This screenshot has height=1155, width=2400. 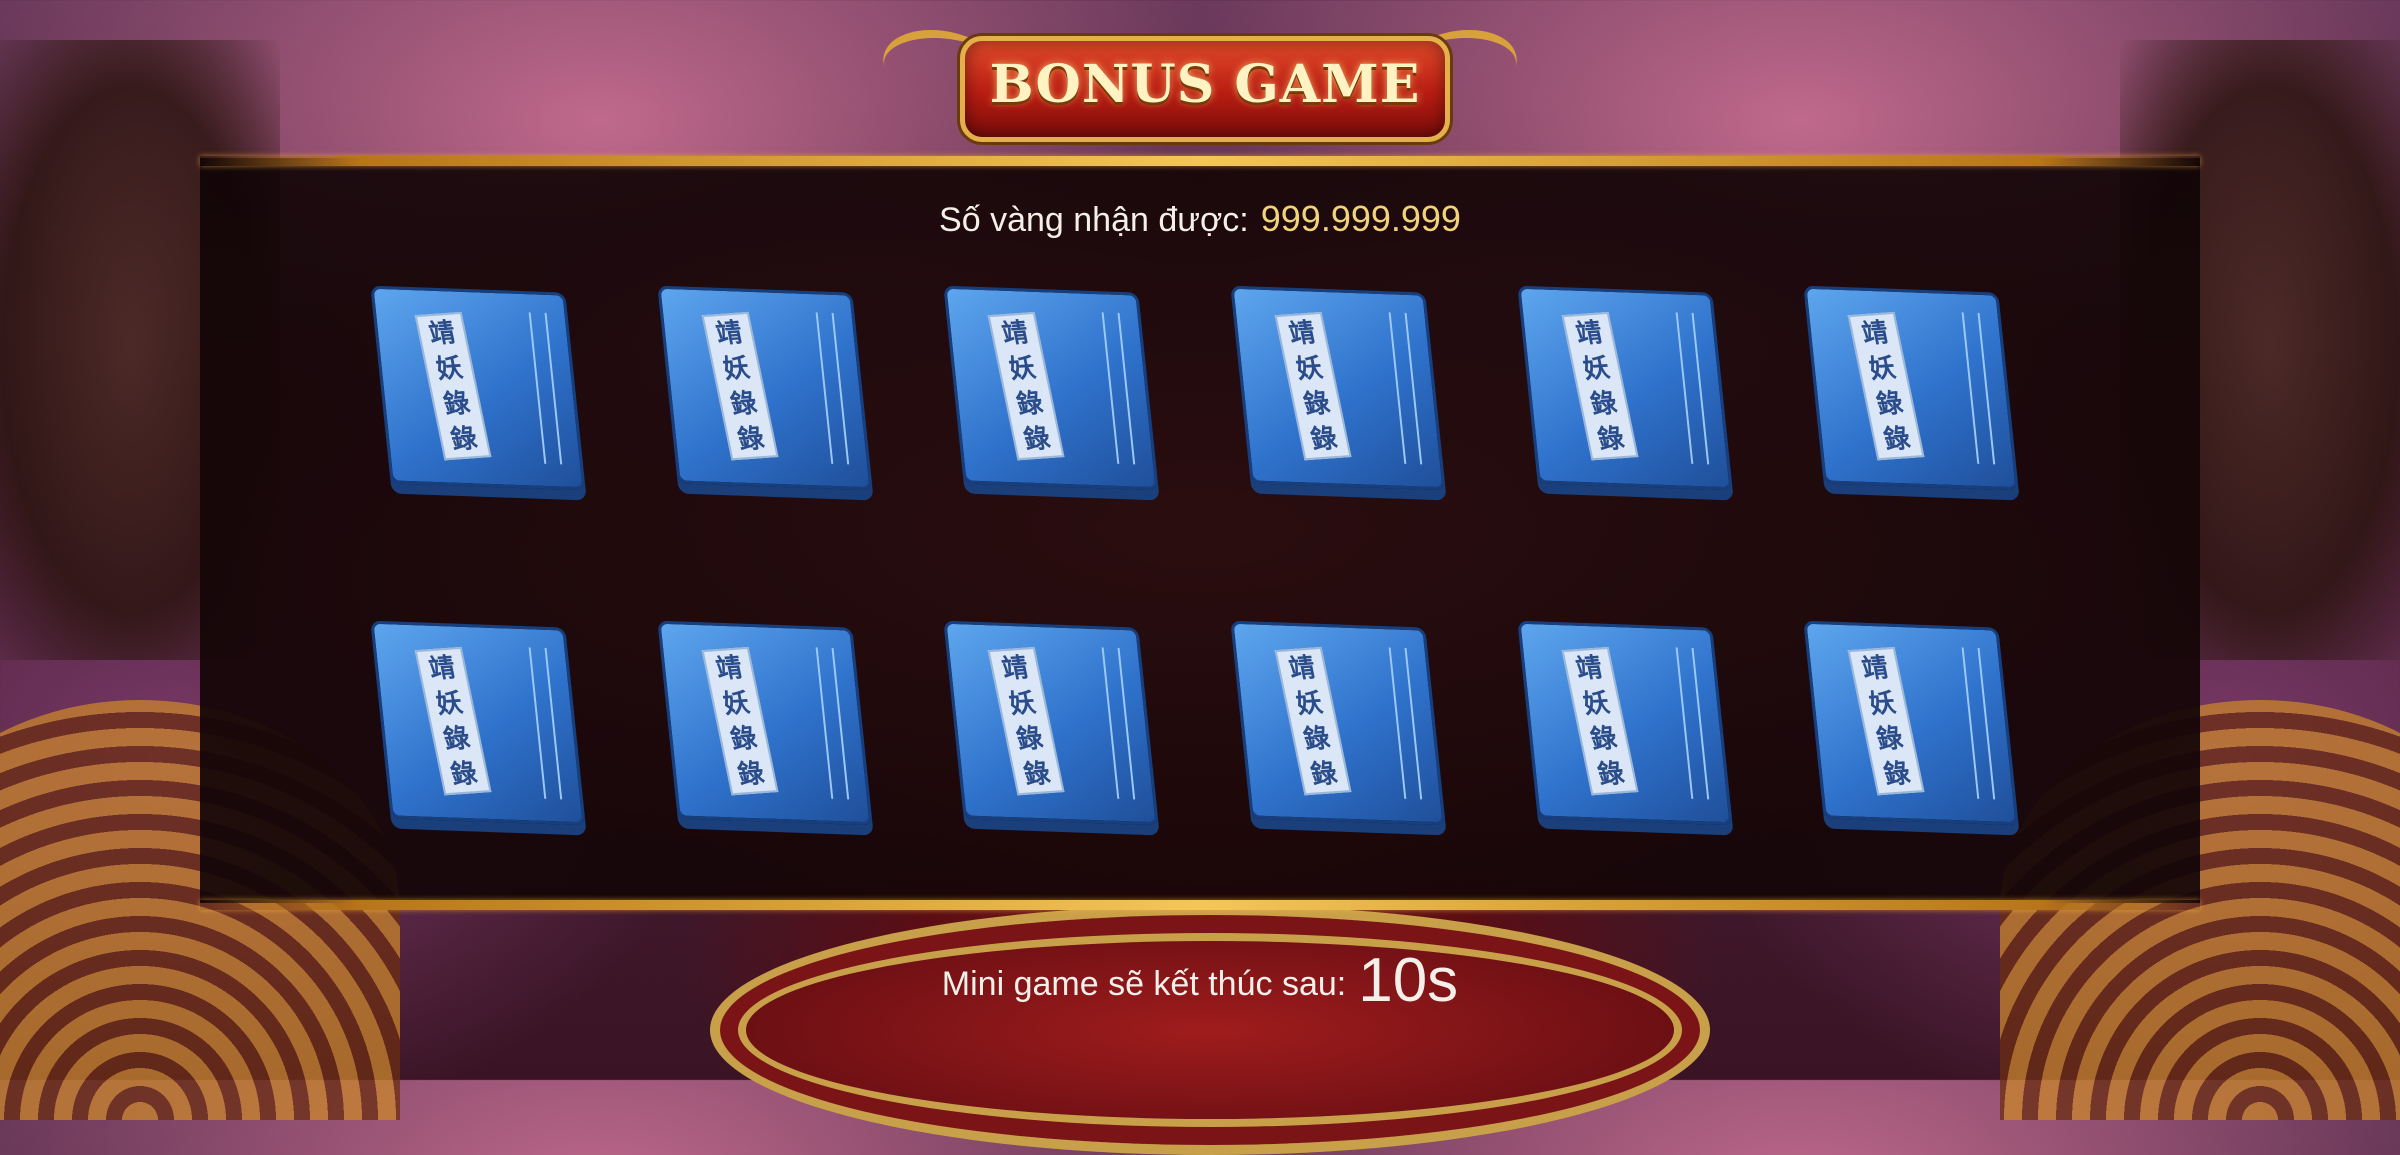 I want to click on reward-line: Số vàng nhận được: 999.999.999, so click(x=1200, y=219).